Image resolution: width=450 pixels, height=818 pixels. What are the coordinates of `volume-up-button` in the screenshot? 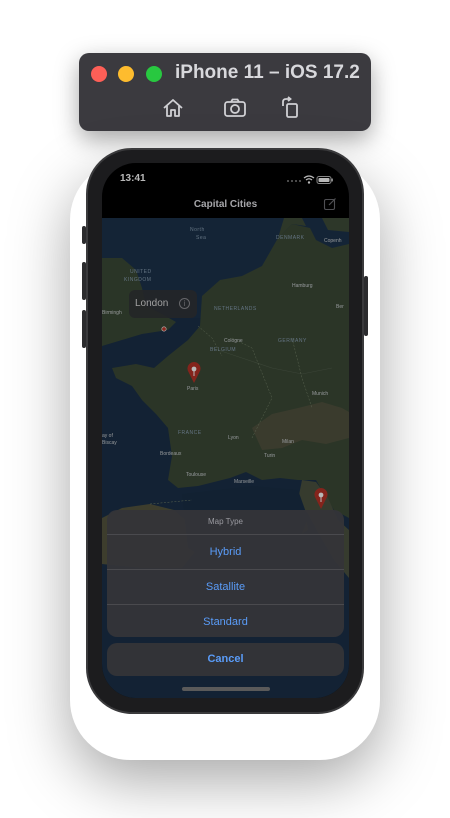 It's located at (84, 281).